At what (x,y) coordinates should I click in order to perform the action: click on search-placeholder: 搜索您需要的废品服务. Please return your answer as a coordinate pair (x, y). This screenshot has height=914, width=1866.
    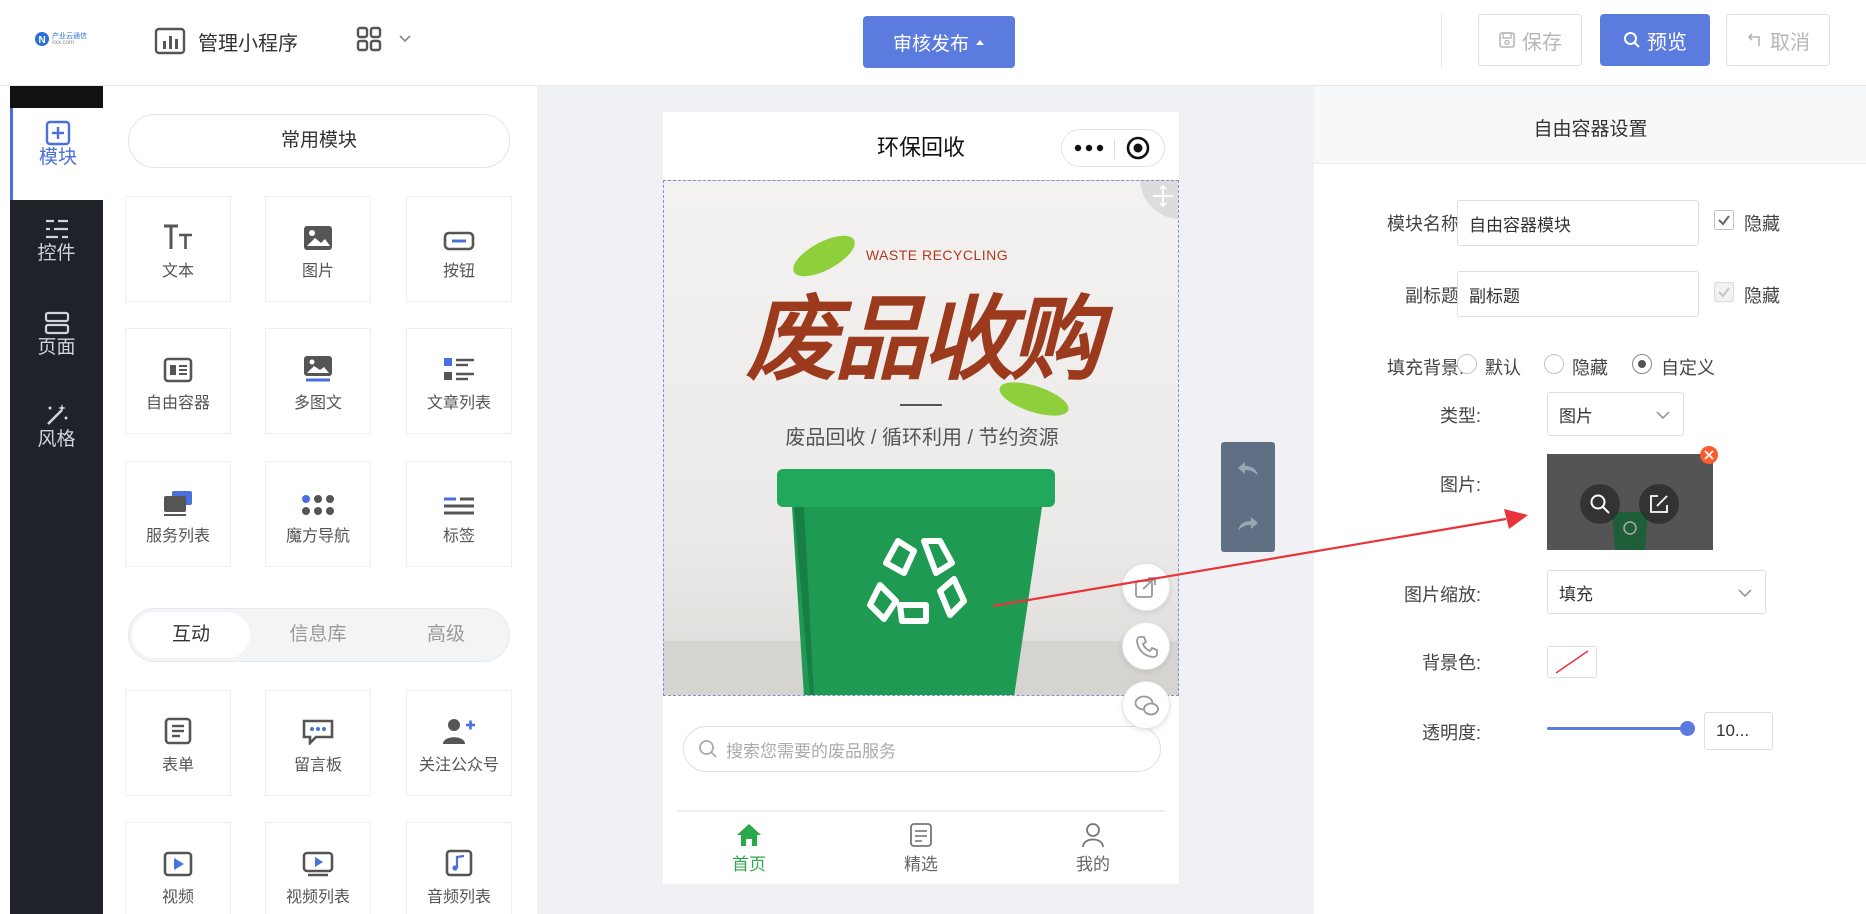
    Looking at the image, I should click on (811, 751).